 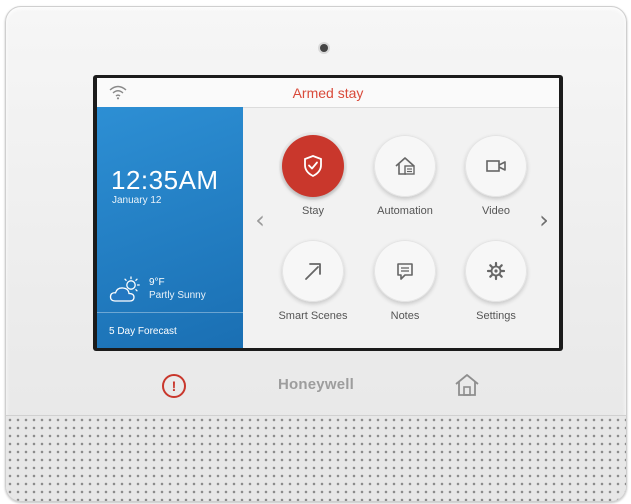 I want to click on gear-icon, so click(x=496, y=271).